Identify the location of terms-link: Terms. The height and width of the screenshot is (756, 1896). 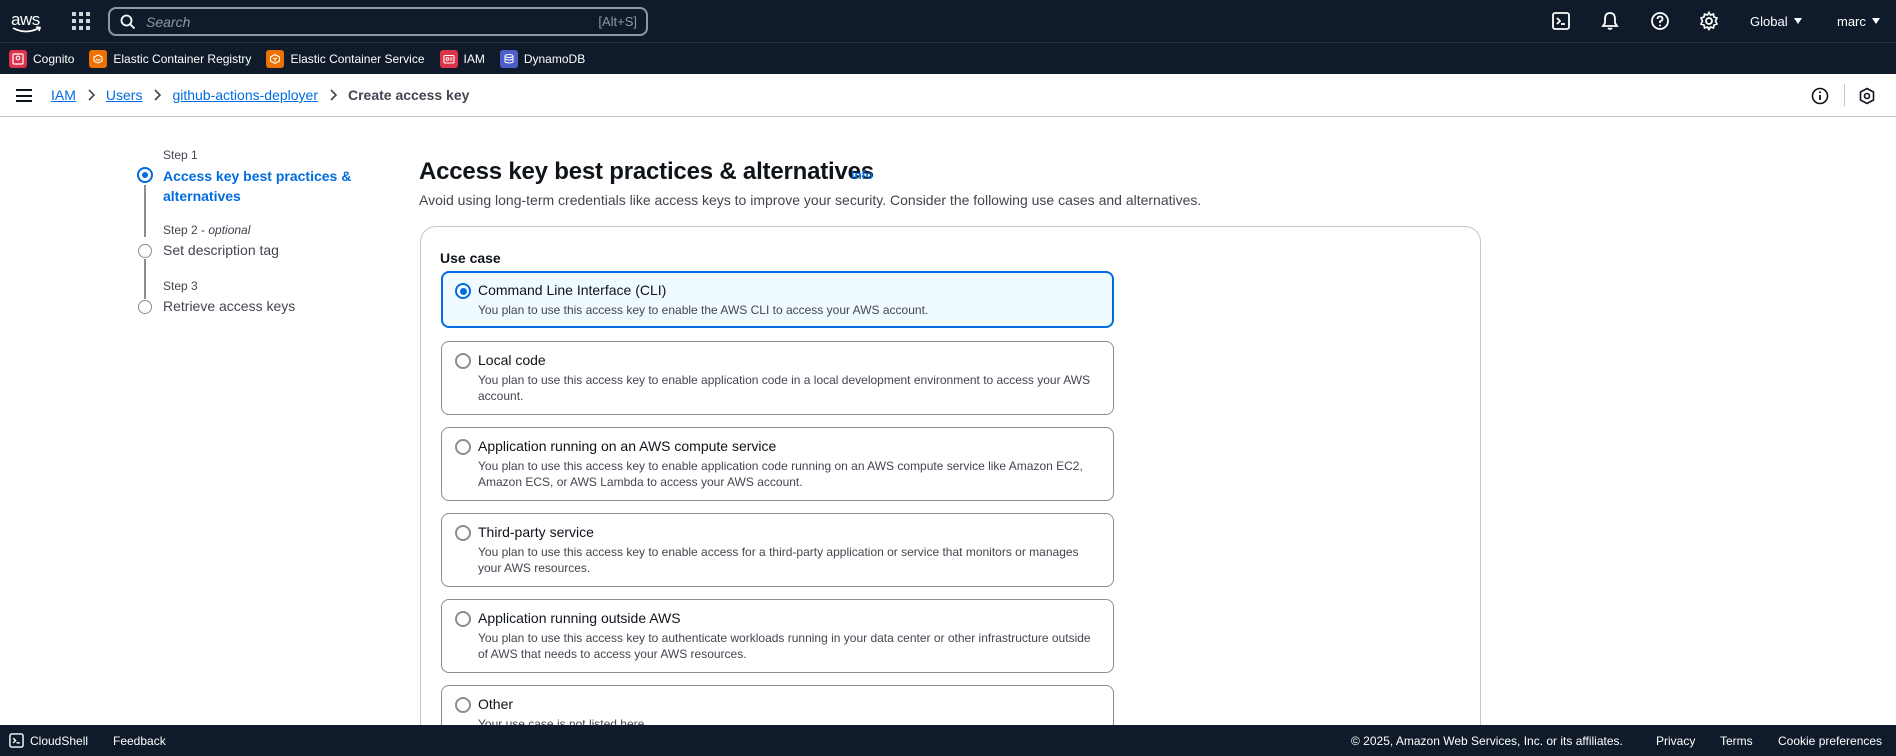
(1736, 741).